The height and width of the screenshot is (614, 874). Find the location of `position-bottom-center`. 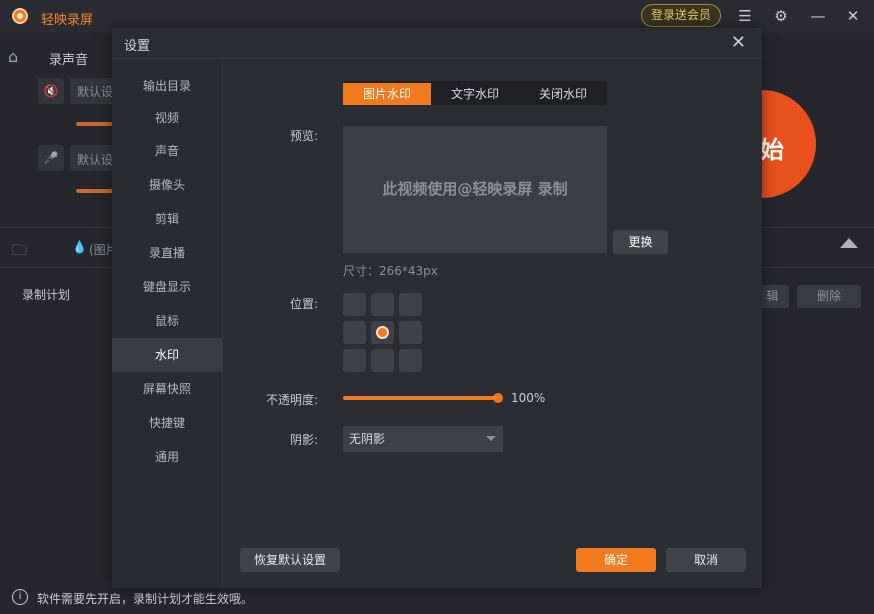

position-bottom-center is located at coordinates (382, 360).